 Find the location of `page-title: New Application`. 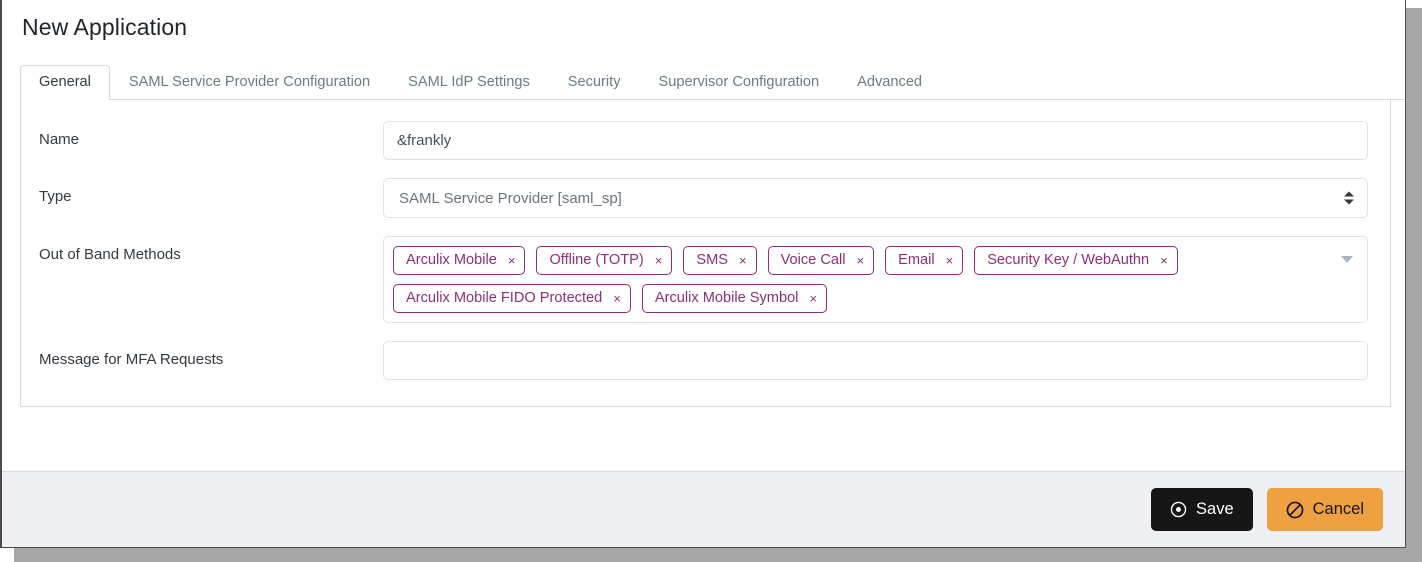

page-title: New Application is located at coordinates (105, 27).